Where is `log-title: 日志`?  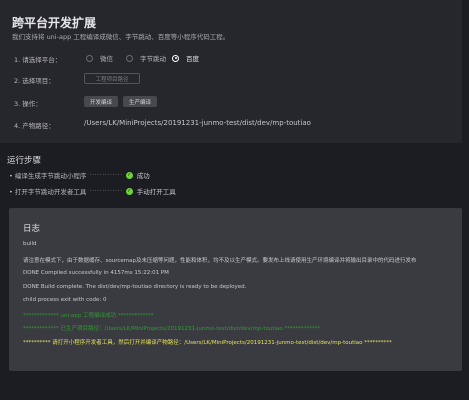
log-title: 日志 is located at coordinates (32, 229).